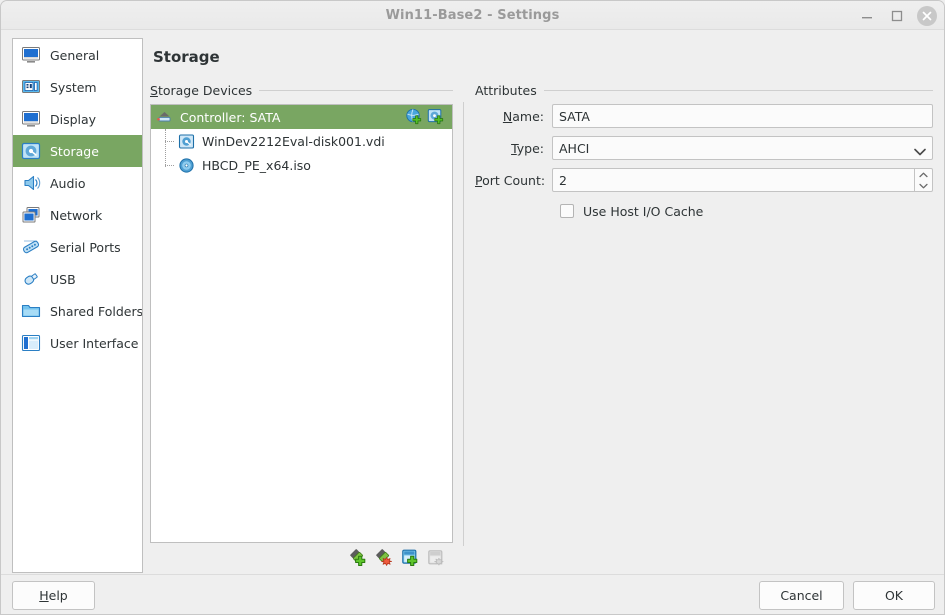  What do you see at coordinates (293, 141) in the screenshot?
I see `tree-row-label: WinDev2212Eval-disk001.vdi` at bounding box center [293, 141].